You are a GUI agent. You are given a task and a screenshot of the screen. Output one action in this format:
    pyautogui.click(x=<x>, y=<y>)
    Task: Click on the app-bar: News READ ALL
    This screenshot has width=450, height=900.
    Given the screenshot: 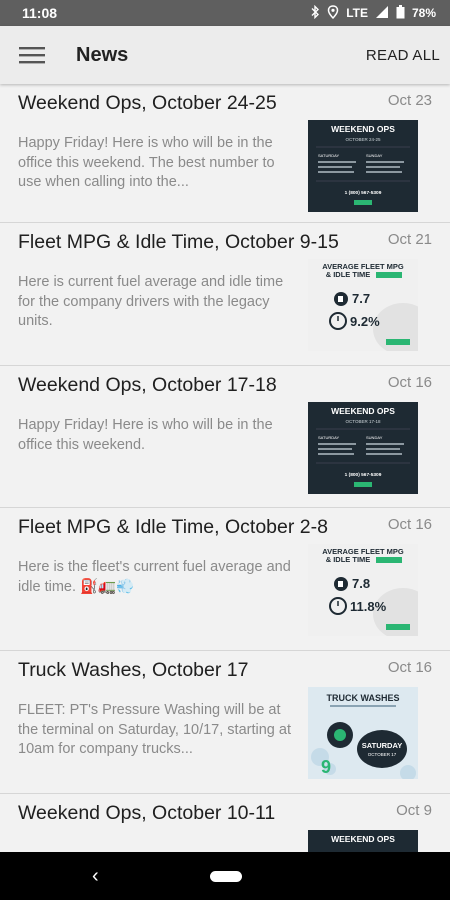 What is the action you would take?
    pyautogui.click(x=225, y=55)
    